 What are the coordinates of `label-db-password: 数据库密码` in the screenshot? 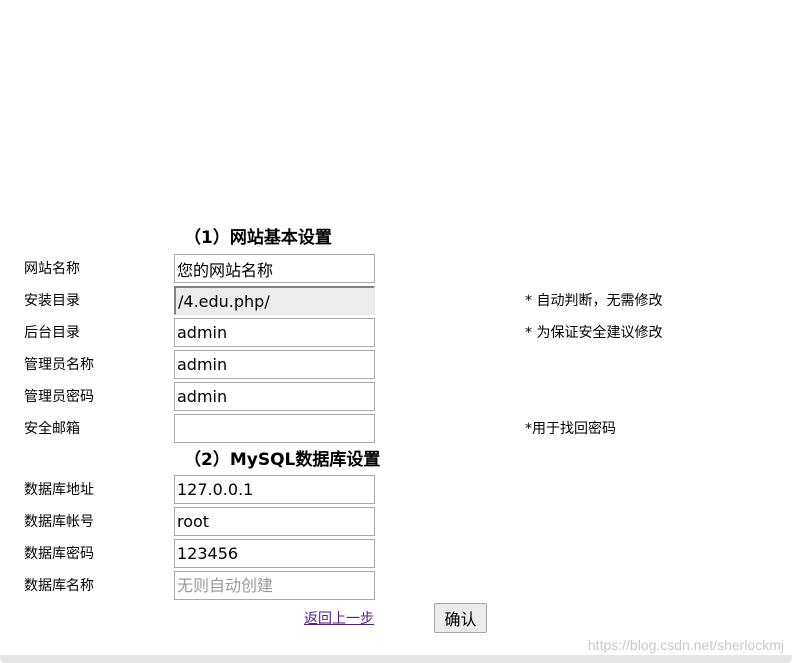 It's located at (59, 554).